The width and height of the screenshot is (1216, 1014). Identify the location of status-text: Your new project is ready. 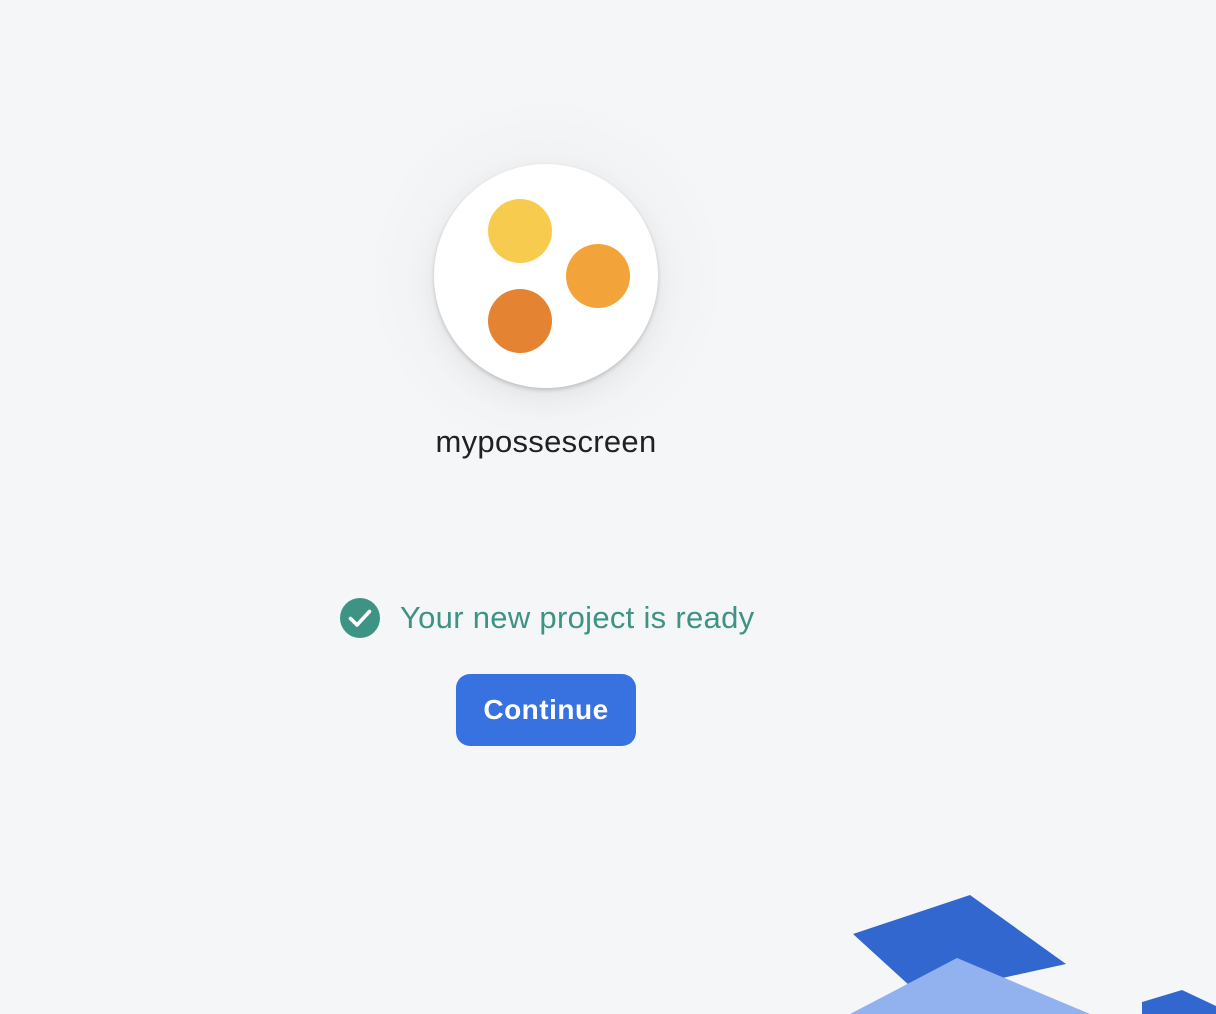
(577, 617).